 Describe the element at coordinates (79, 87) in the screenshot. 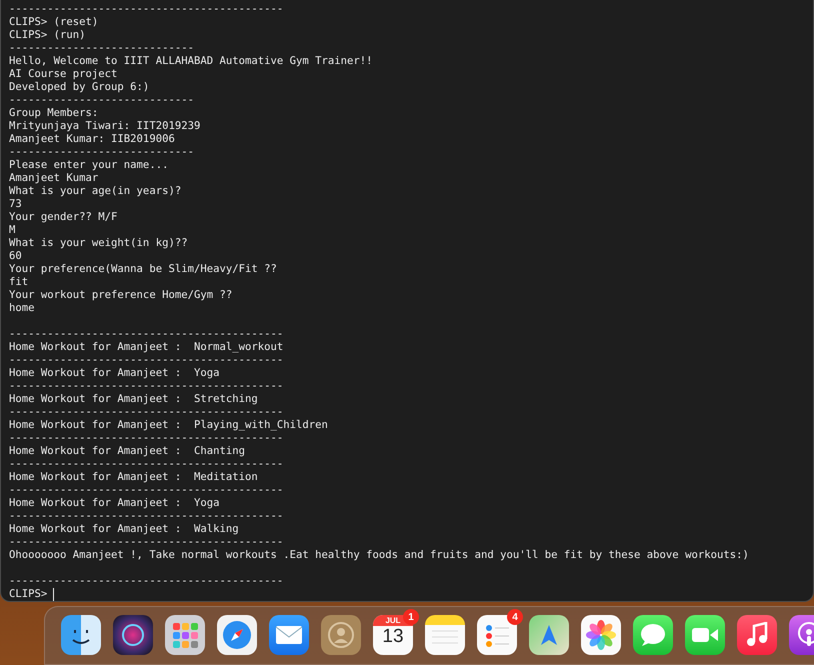

I see `terminal-line: Developed by Group 6:)` at that location.